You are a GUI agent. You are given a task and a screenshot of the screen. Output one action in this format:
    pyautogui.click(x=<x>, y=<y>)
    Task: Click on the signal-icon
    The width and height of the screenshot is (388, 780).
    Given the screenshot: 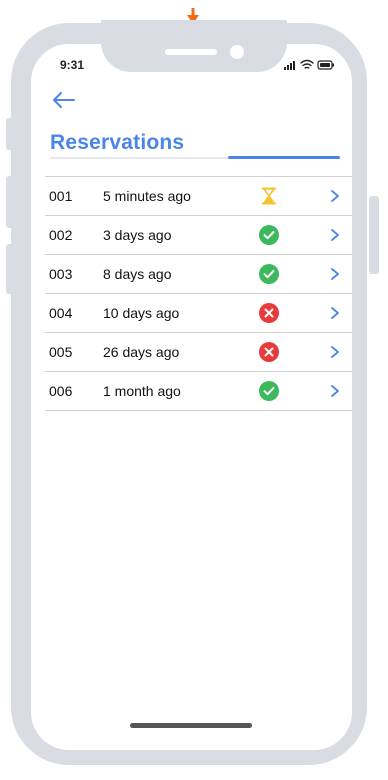 What is the action you would take?
    pyautogui.click(x=289, y=65)
    